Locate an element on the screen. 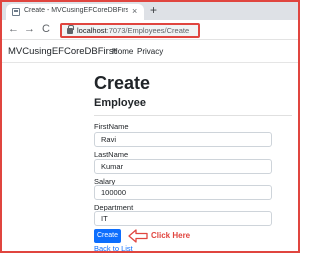  page-subtitle: Employee is located at coordinates (120, 103).